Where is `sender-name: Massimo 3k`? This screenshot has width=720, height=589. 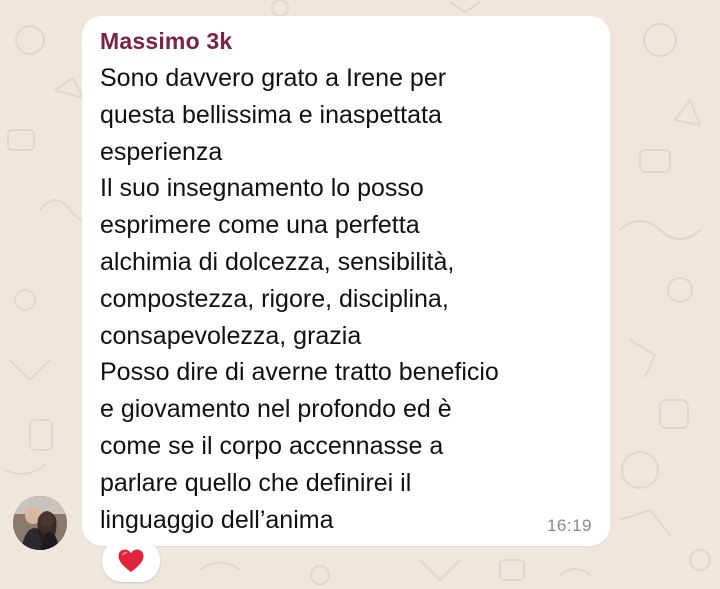 sender-name: Massimo 3k is located at coordinates (346, 41).